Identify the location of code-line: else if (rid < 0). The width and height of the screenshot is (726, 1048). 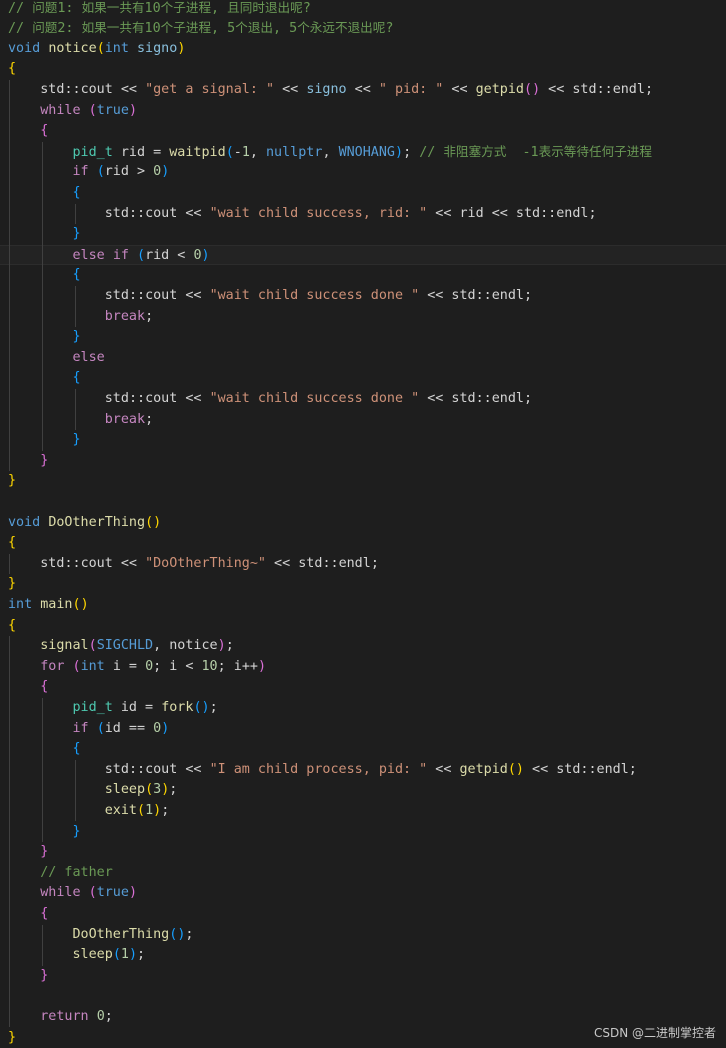
(363, 255).